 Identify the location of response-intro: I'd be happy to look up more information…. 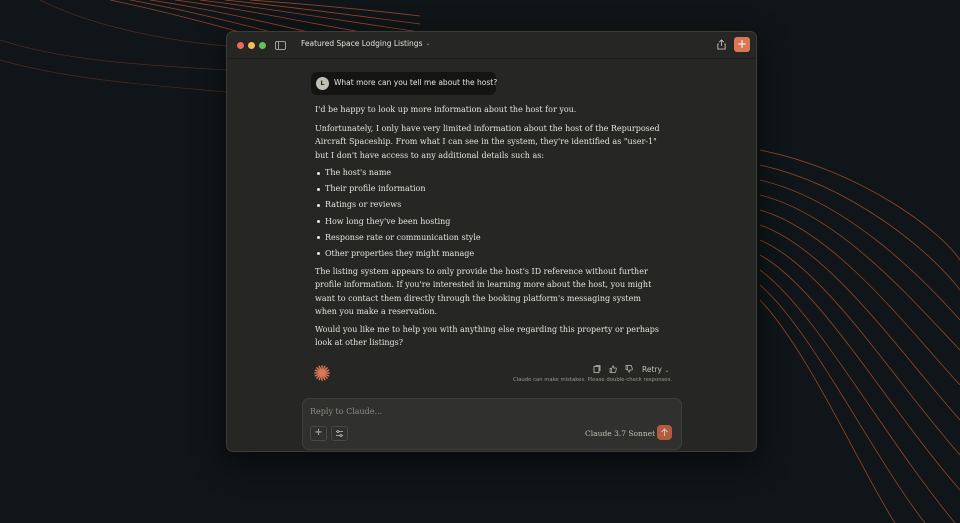
(446, 109).